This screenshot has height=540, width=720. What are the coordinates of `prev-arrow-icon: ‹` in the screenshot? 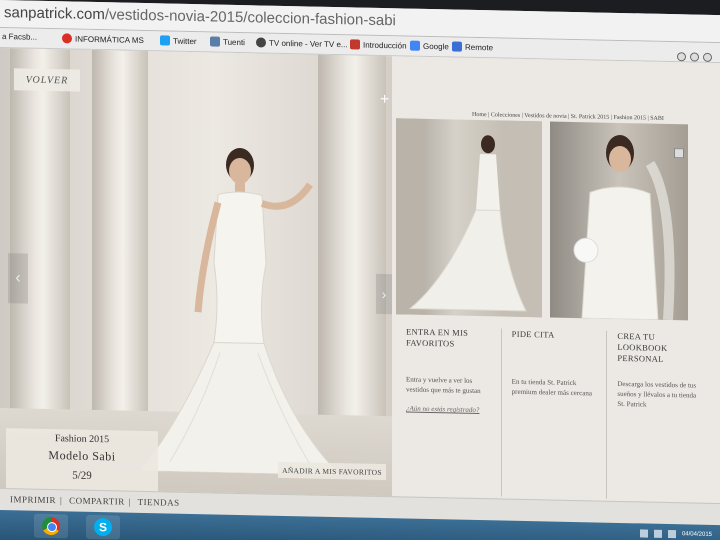 It's located at (18, 278).